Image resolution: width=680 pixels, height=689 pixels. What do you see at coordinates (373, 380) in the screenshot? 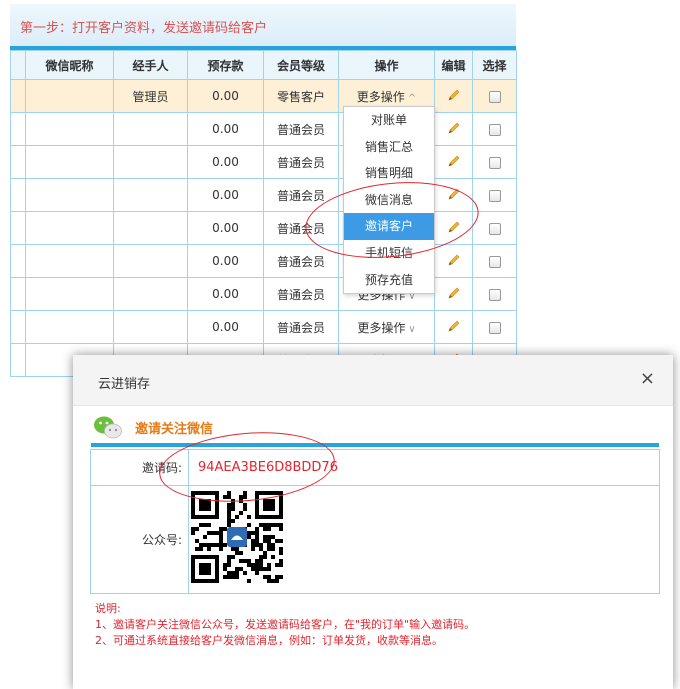
I see `dialog-header: 云进销存 ×` at bounding box center [373, 380].